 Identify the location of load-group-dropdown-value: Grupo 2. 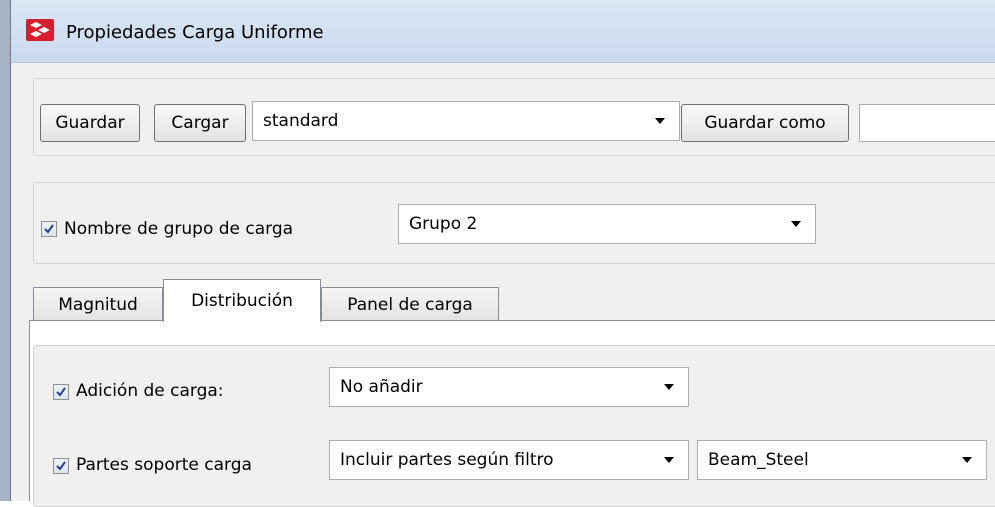
(443, 224).